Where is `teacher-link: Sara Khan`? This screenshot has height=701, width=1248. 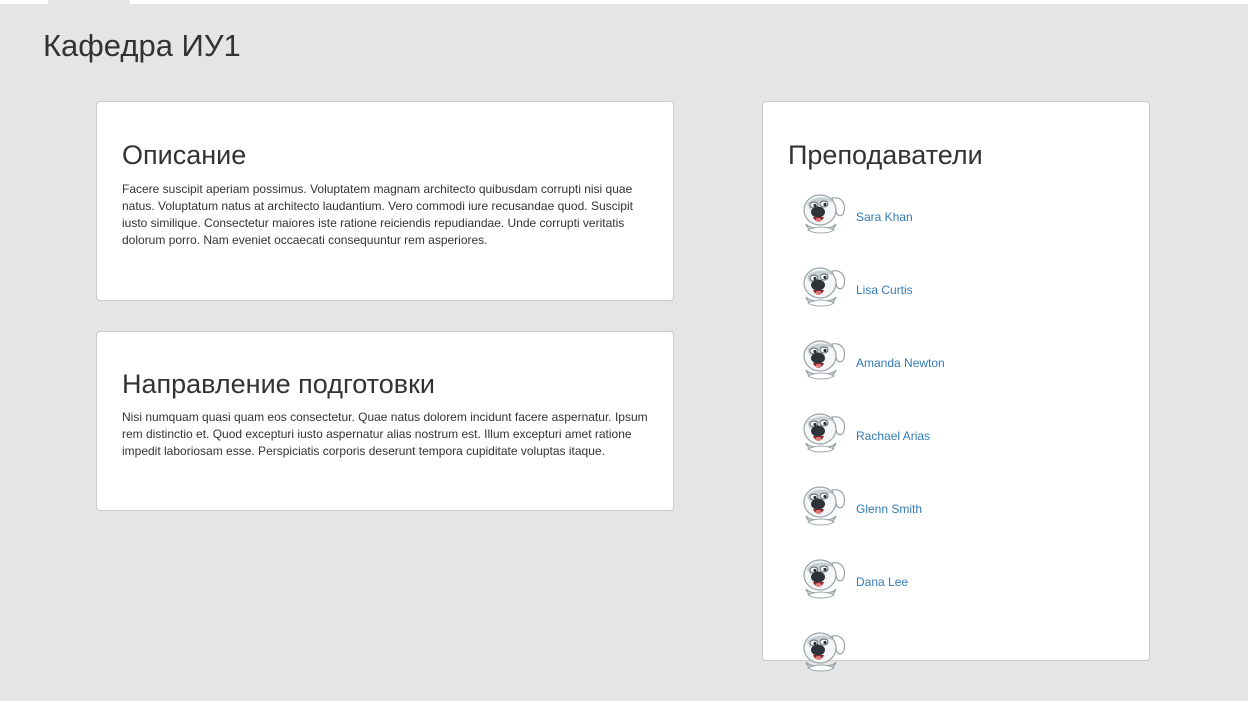
teacher-link: Sara Khan is located at coordinates (884, 217).